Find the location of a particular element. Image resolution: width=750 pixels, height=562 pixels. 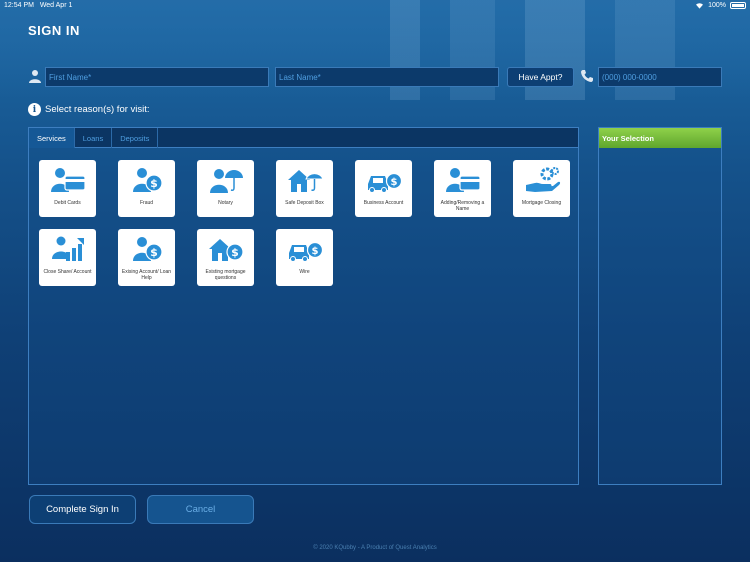

tile-existing-account-loan-help: $ Exising Account/ Loan Help is located at coordinates (146, 257).